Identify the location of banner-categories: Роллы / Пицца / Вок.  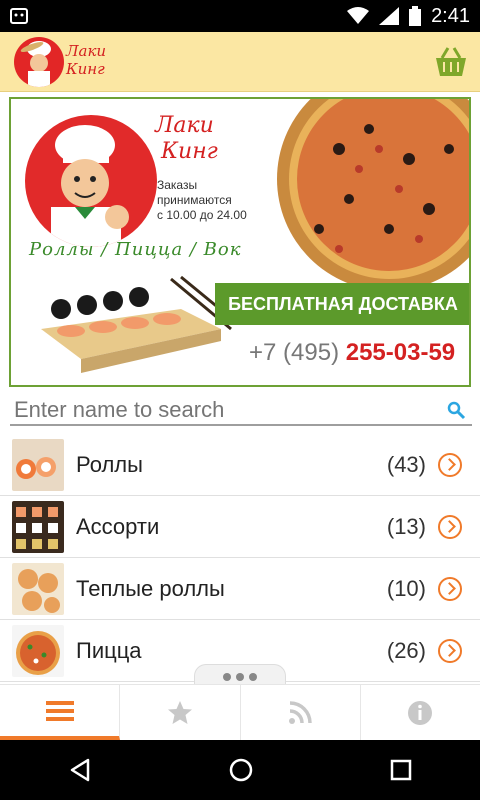
(135, 249).